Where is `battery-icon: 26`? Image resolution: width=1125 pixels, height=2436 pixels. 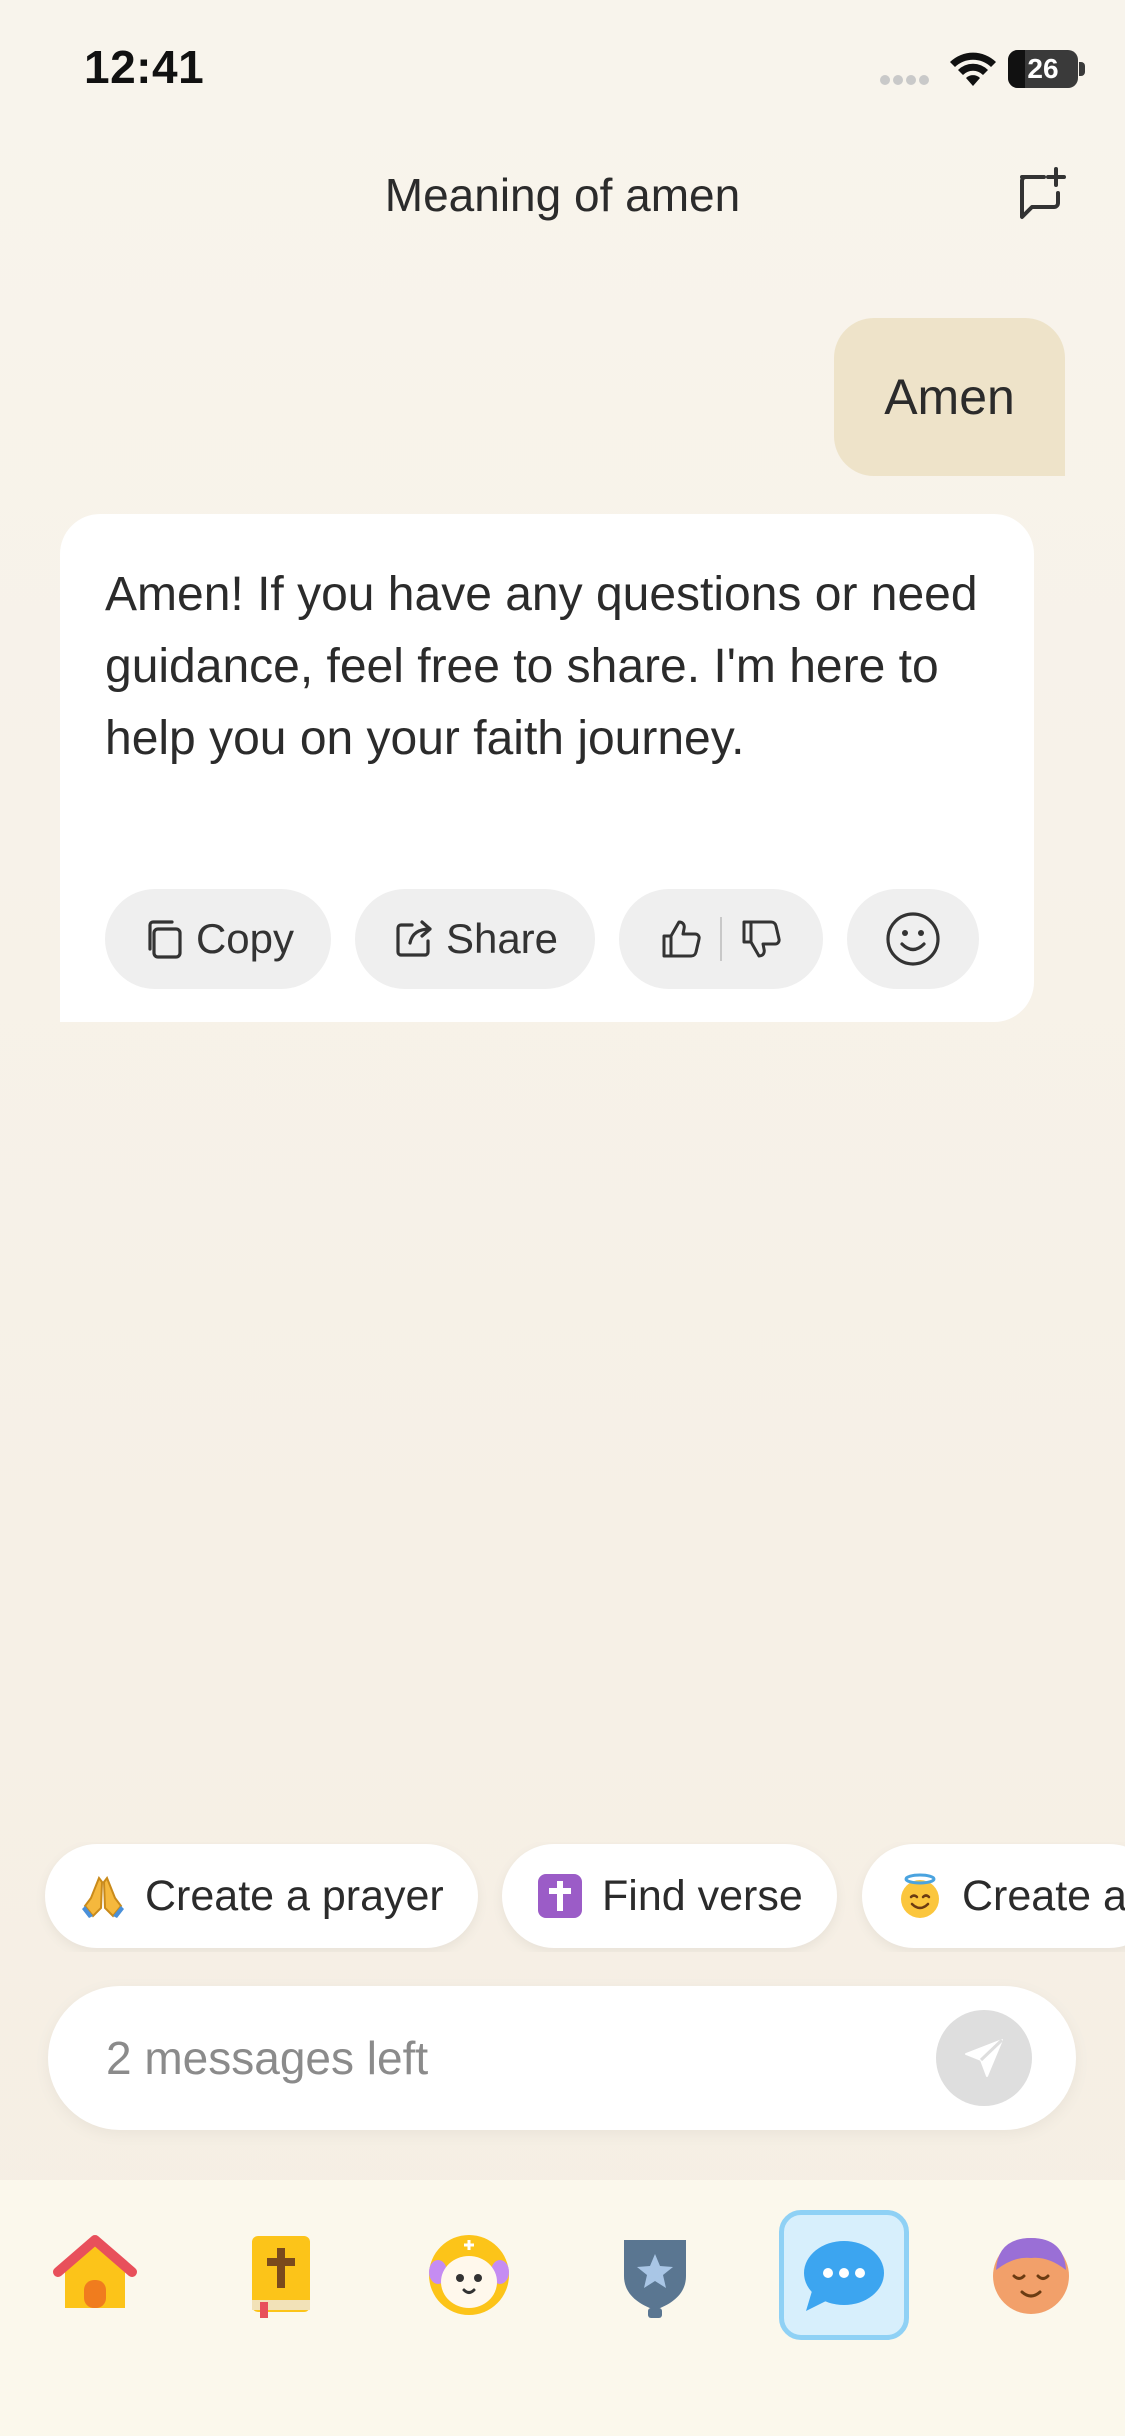
battery-icon: 26 is located at coordinates (1043, 69).